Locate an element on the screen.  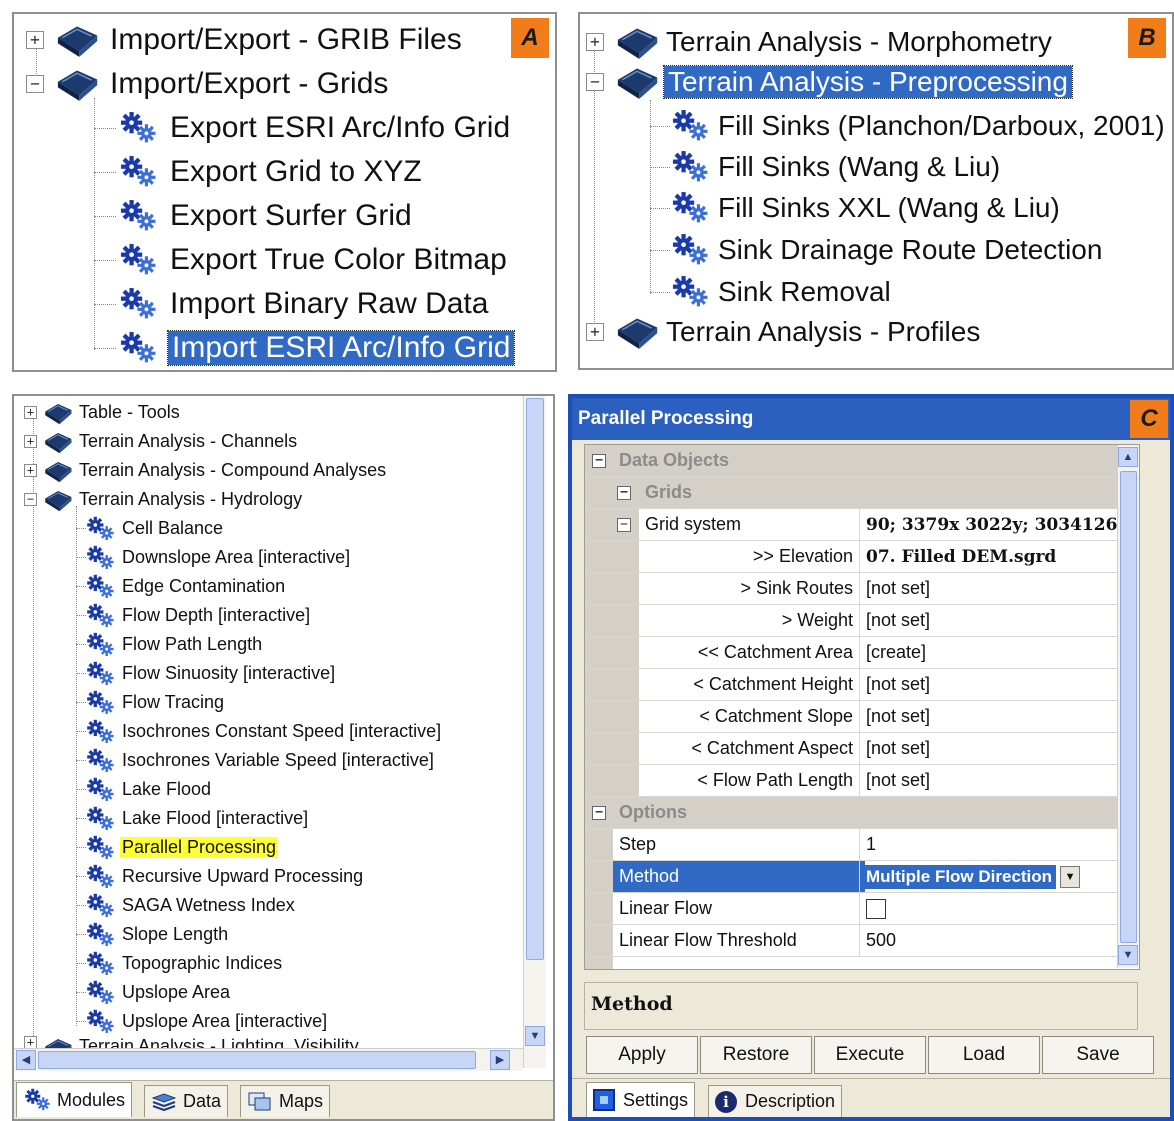
tree-item: Lake Flood [interactive] is located at coordinates (197, 818).